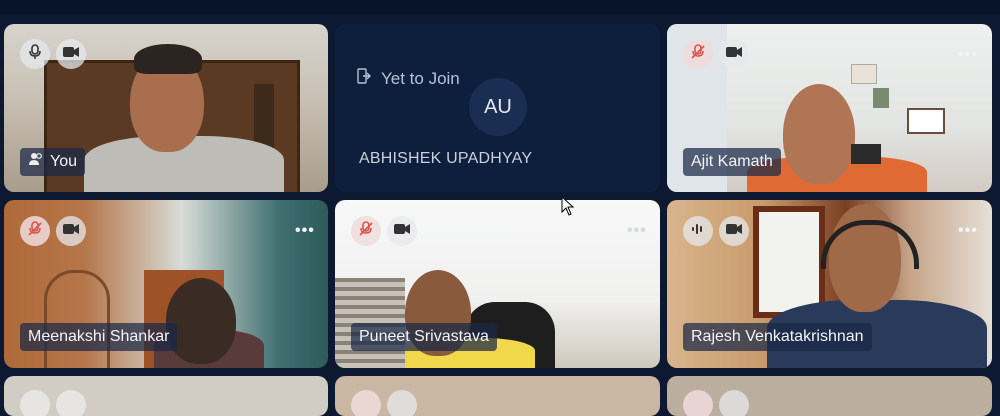 The image size is (1000, 416). I want to click on participant-tile-puneet-srivastava: ••• Puneet Srivastava, so click(497, 284).